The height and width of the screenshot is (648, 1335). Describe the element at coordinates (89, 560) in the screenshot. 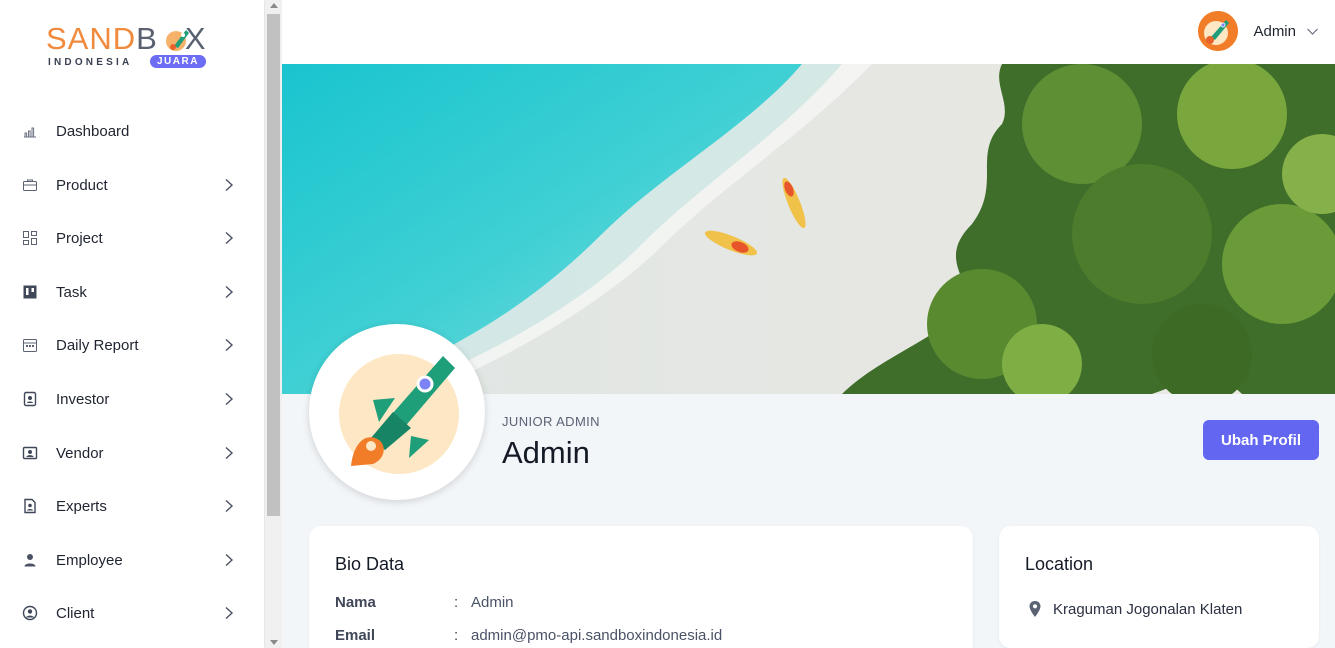

I see `sidebar-item-label: Employee` at that location.